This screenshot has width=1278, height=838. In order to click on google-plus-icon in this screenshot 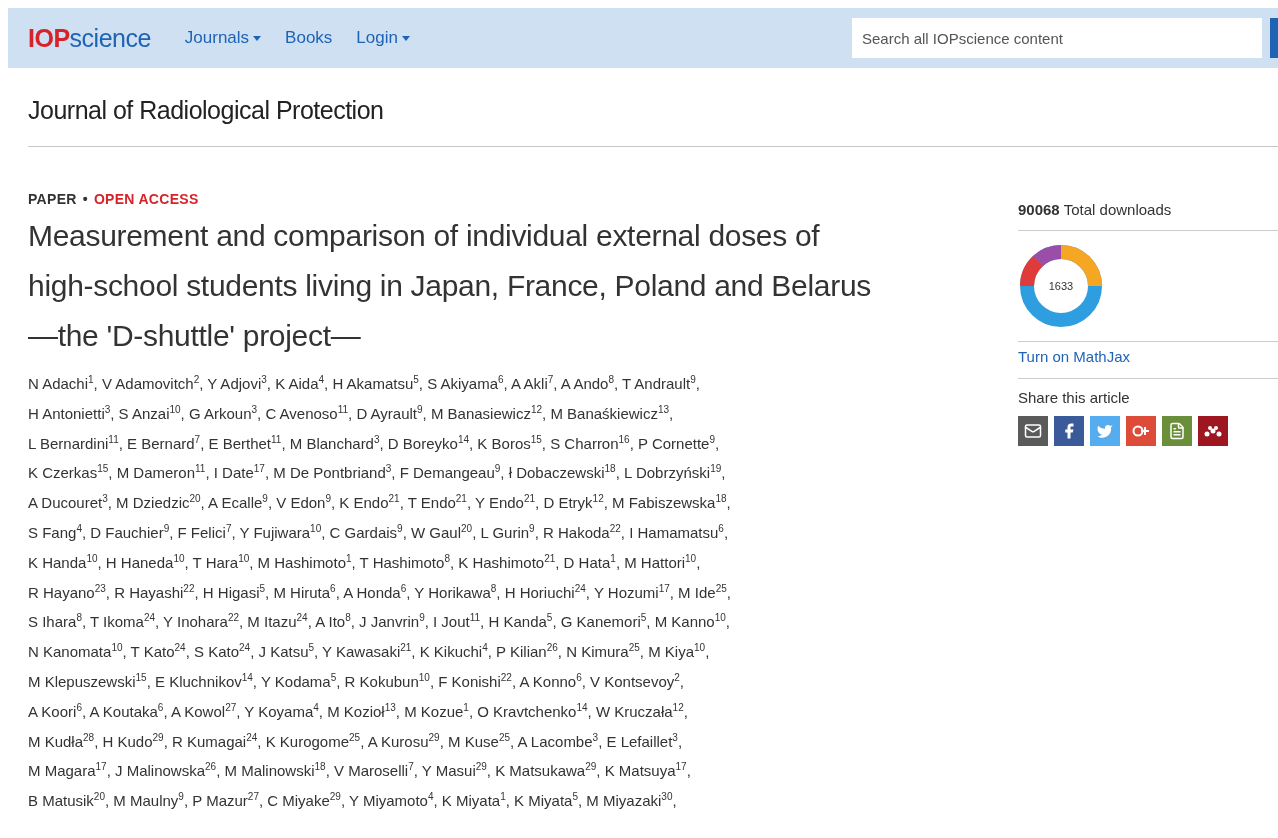, I will do `click(1141, 431)`.